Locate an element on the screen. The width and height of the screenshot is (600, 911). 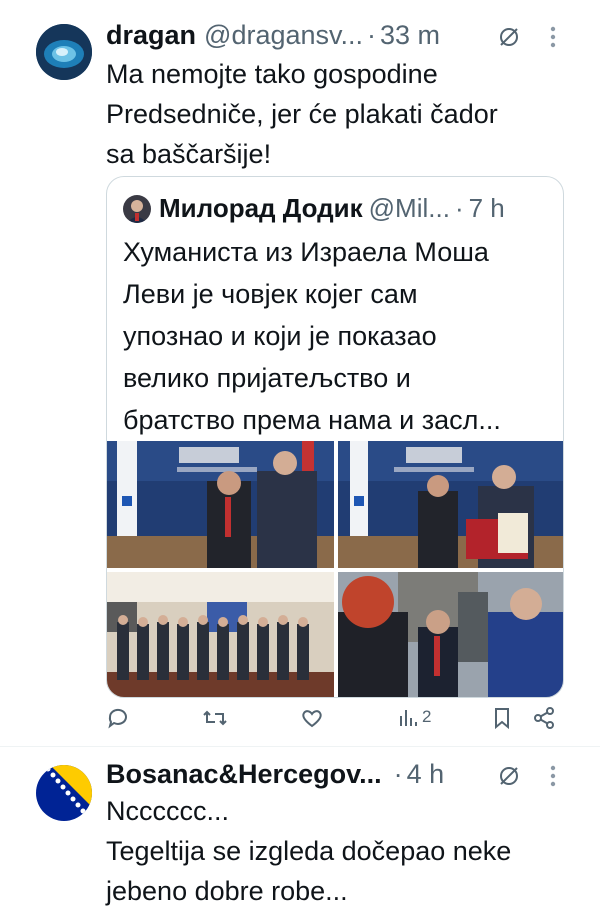
avatar-bosanac is located at coordinates (64, 793).